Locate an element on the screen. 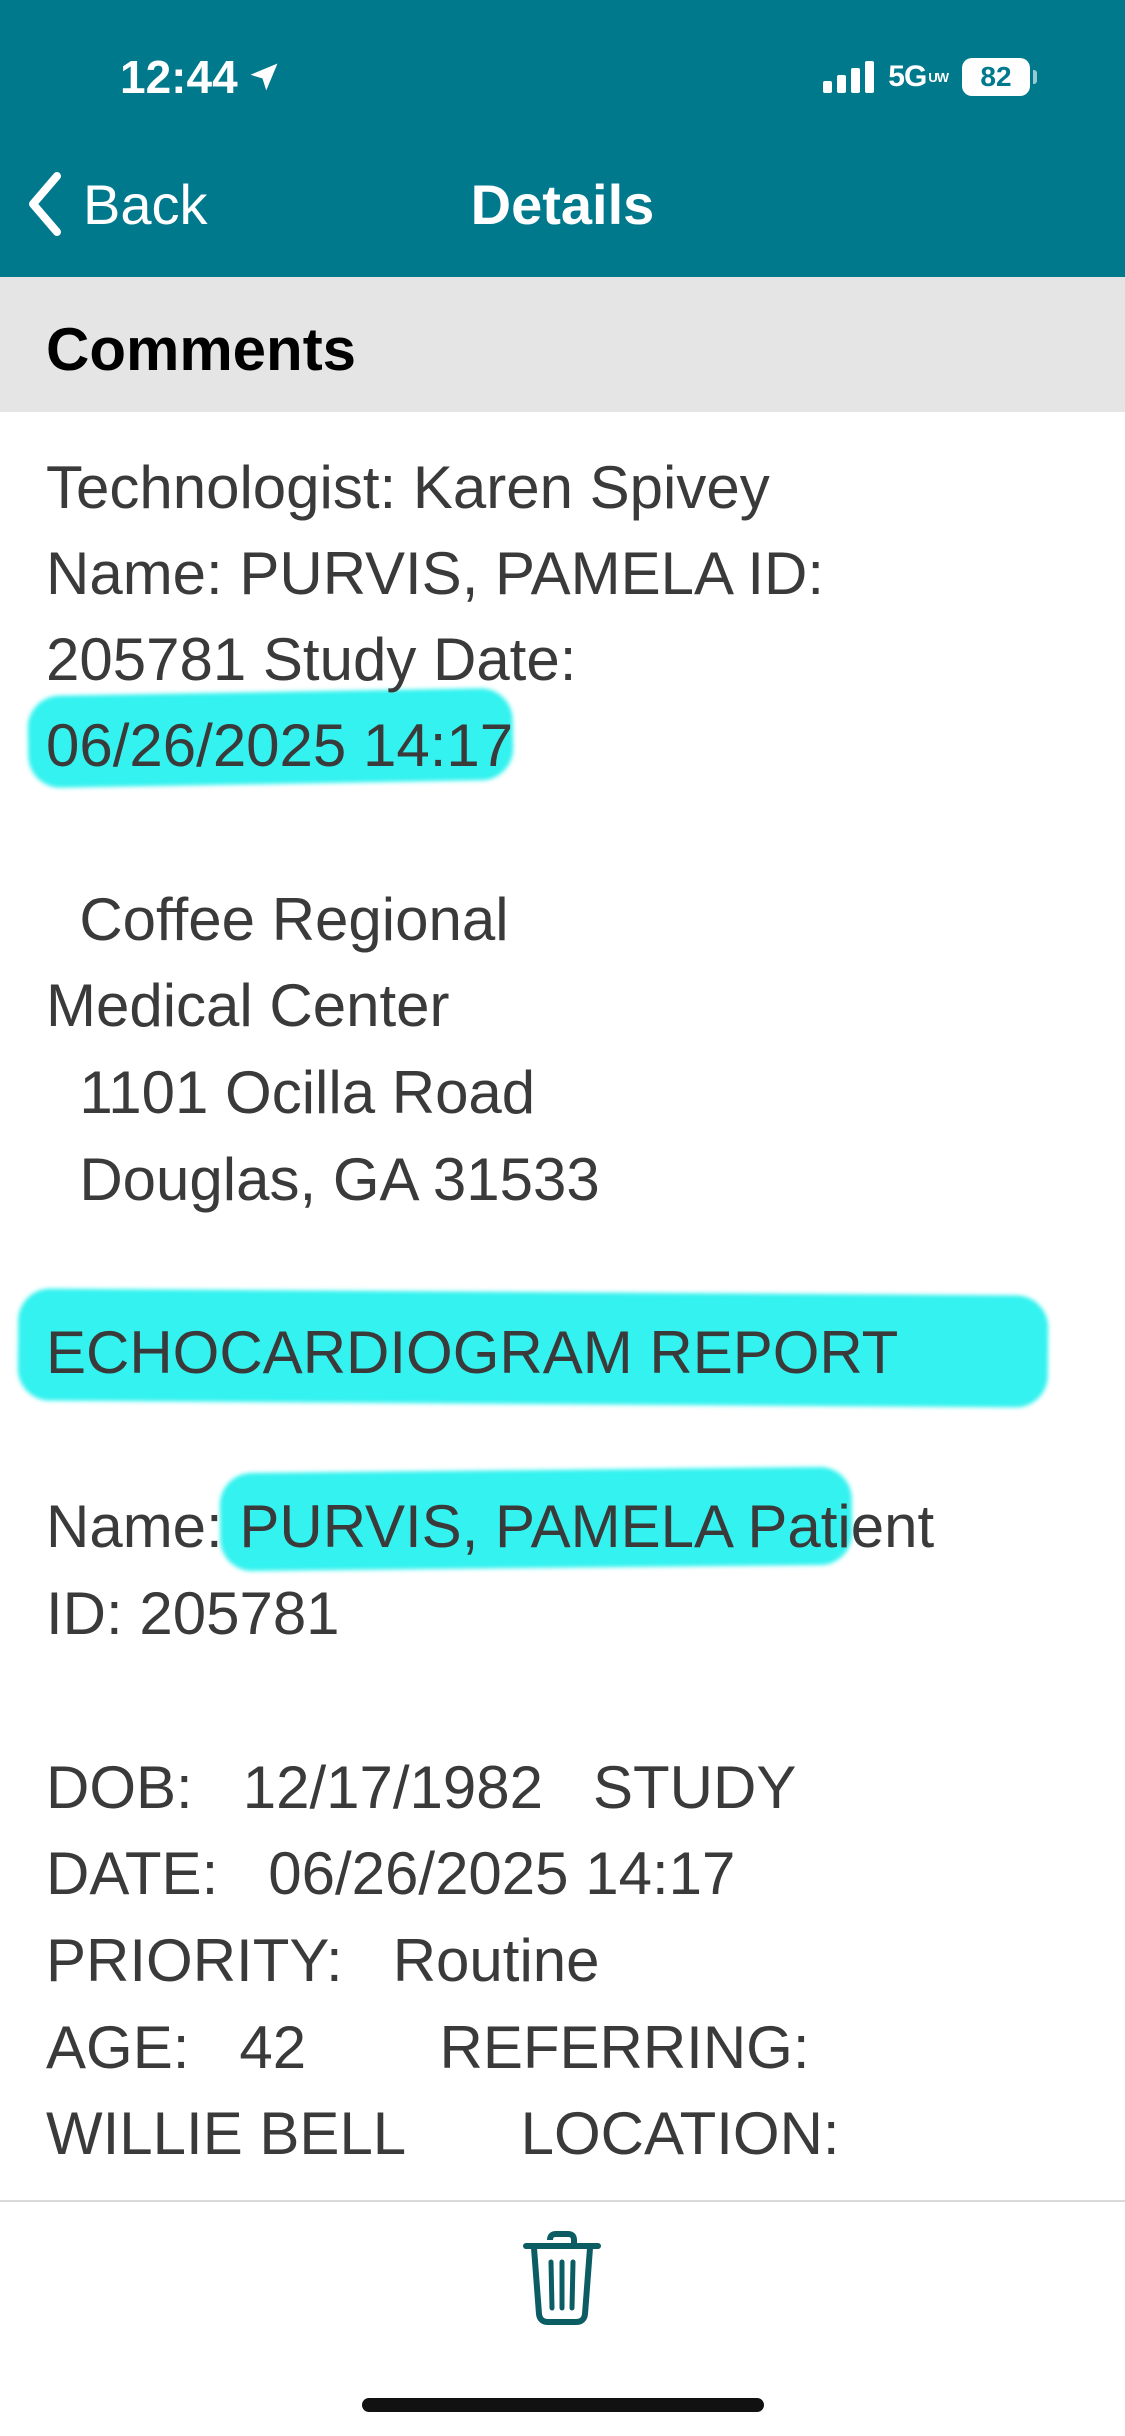  status-indicators: 5G UW 82 is located at coordinates (930, 77).